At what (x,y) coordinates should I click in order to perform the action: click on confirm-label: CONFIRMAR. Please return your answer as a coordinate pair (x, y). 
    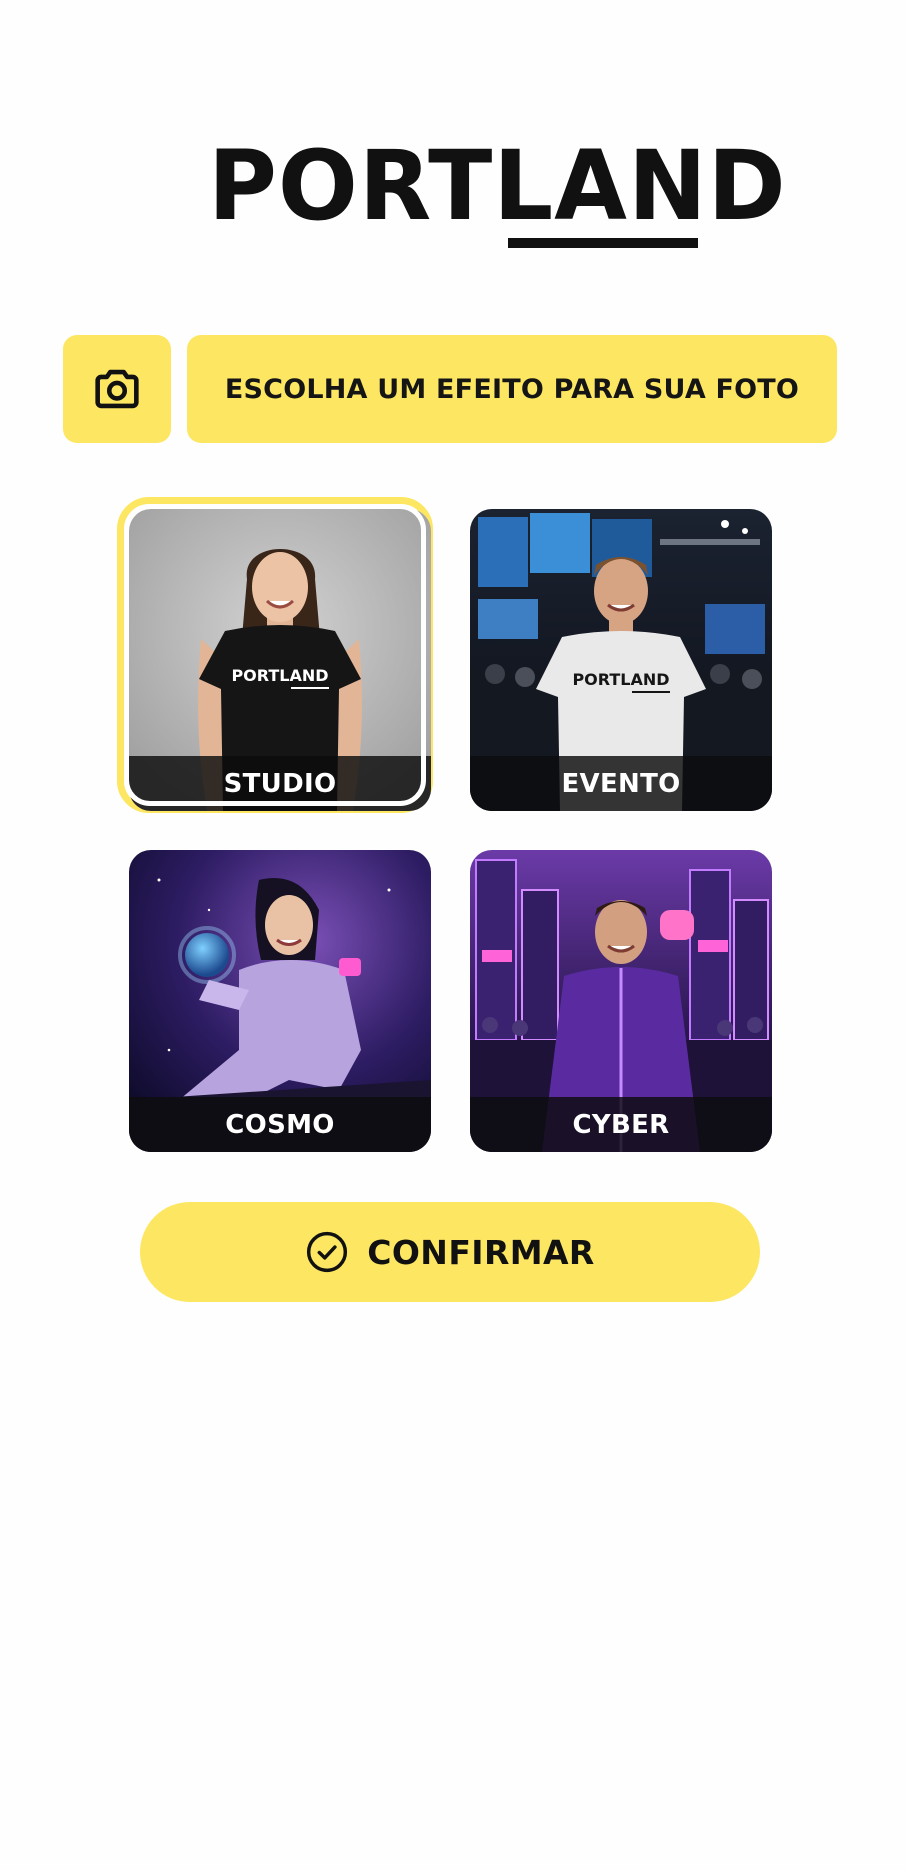
    Looking at the image, I should click on (481, 1252).